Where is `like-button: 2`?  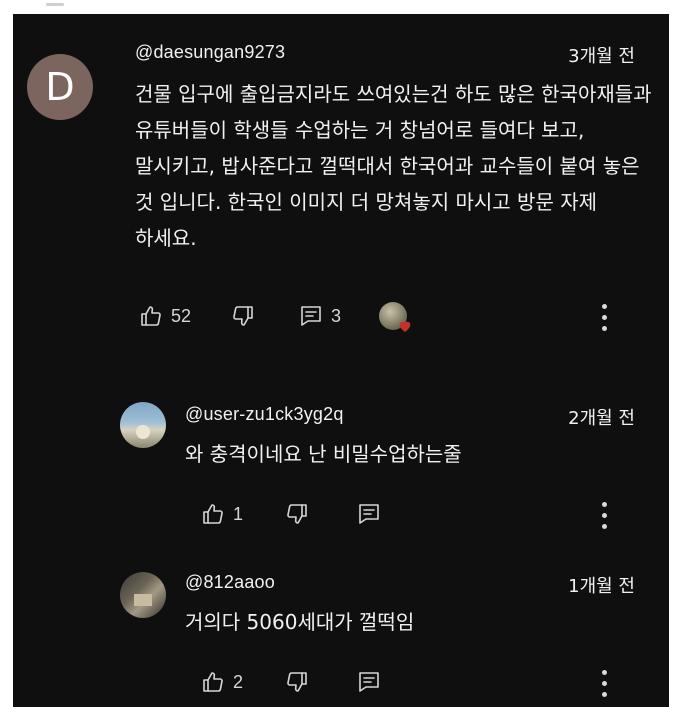
like-button: 2 is located at coordinates (222, 682).